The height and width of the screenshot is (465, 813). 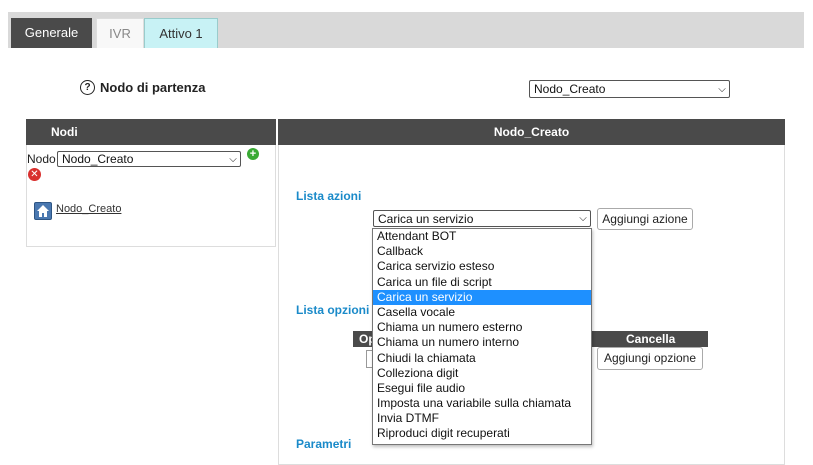 I want to click on dropdown-option: Carica un servizio, so click(x=482, y=297).